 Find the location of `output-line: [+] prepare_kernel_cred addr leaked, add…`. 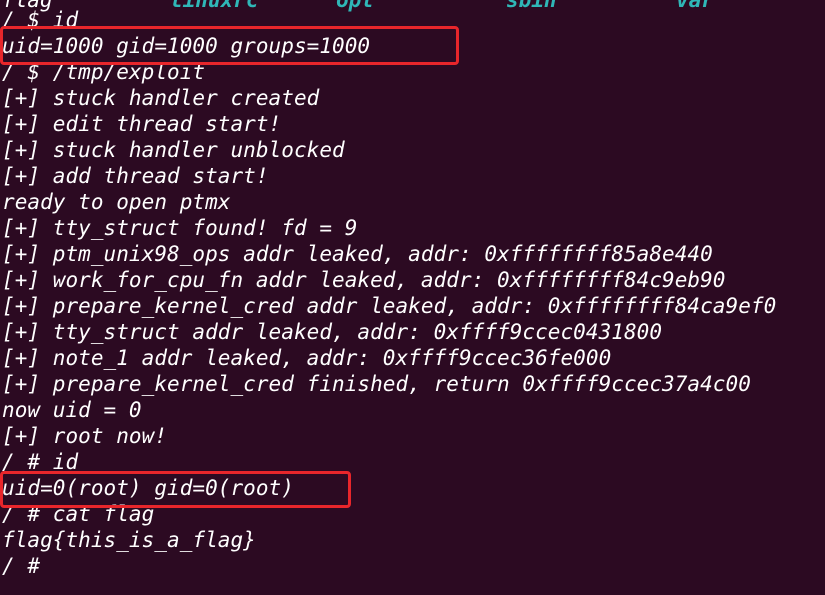

output-line: [+] prepare_kernel_cred addr leaked, add… is located at coordinates (389, 306).